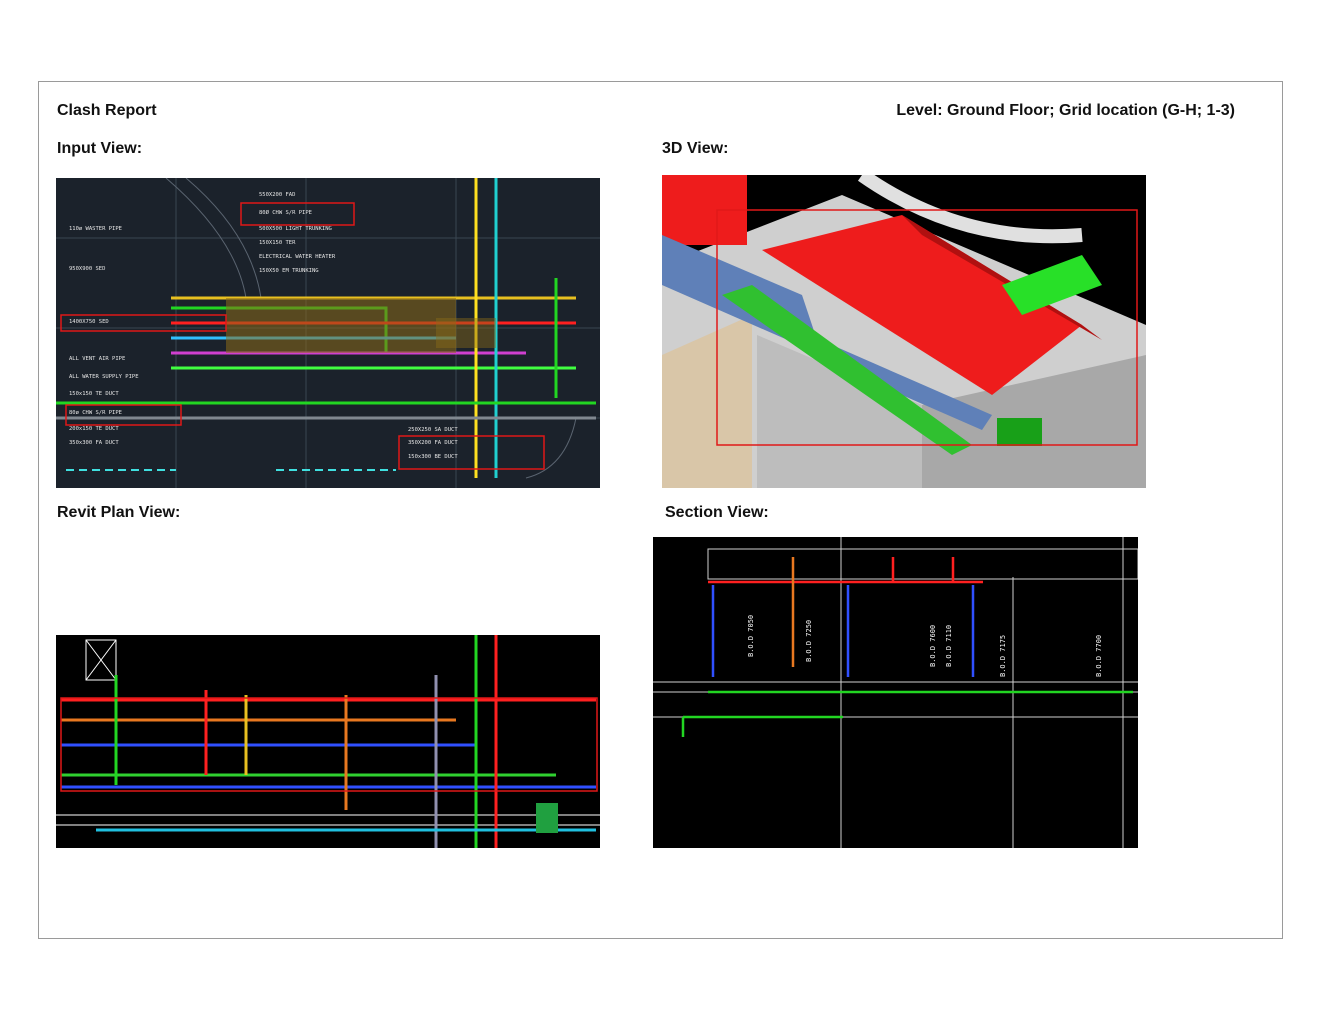  I want to click on cad-annotation: 500X500 LIGHT TRUNKING, so click(295, 229).